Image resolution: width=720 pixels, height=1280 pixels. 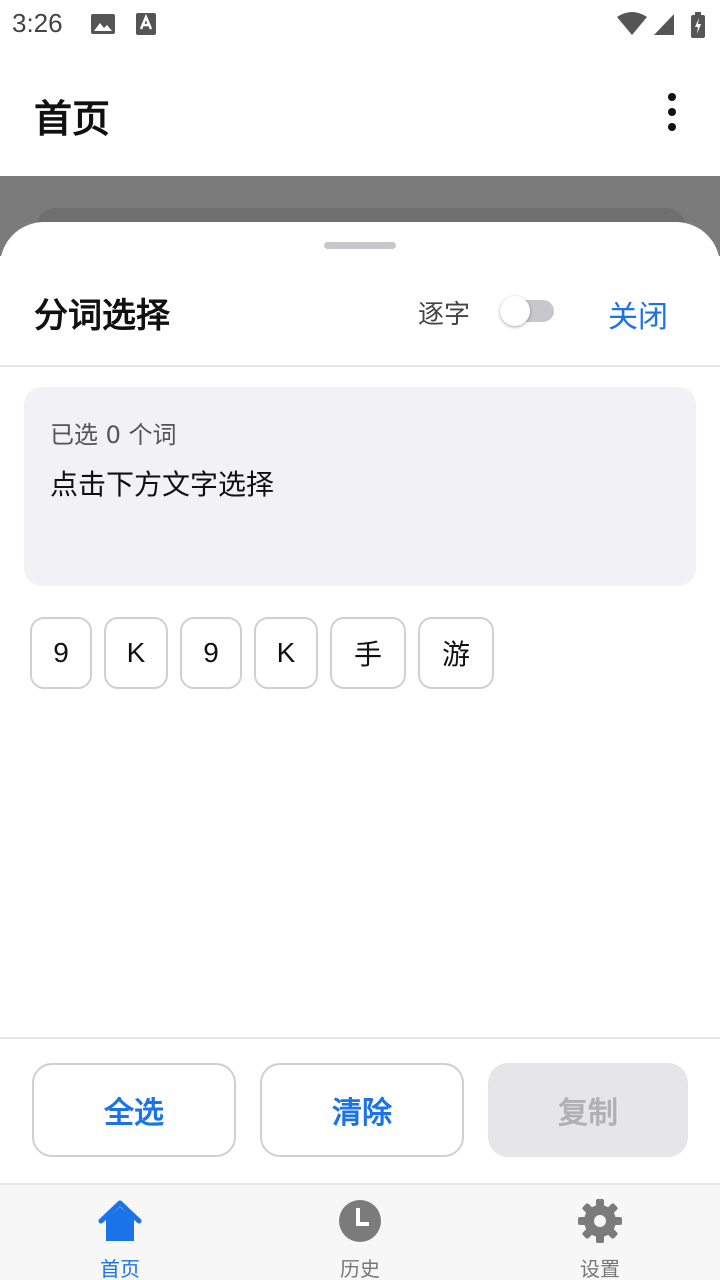 What do you see at coordinates (102, 316) in the screenshot?
I see `sheet-title: 分词选择` at bounding box center [102, 316].